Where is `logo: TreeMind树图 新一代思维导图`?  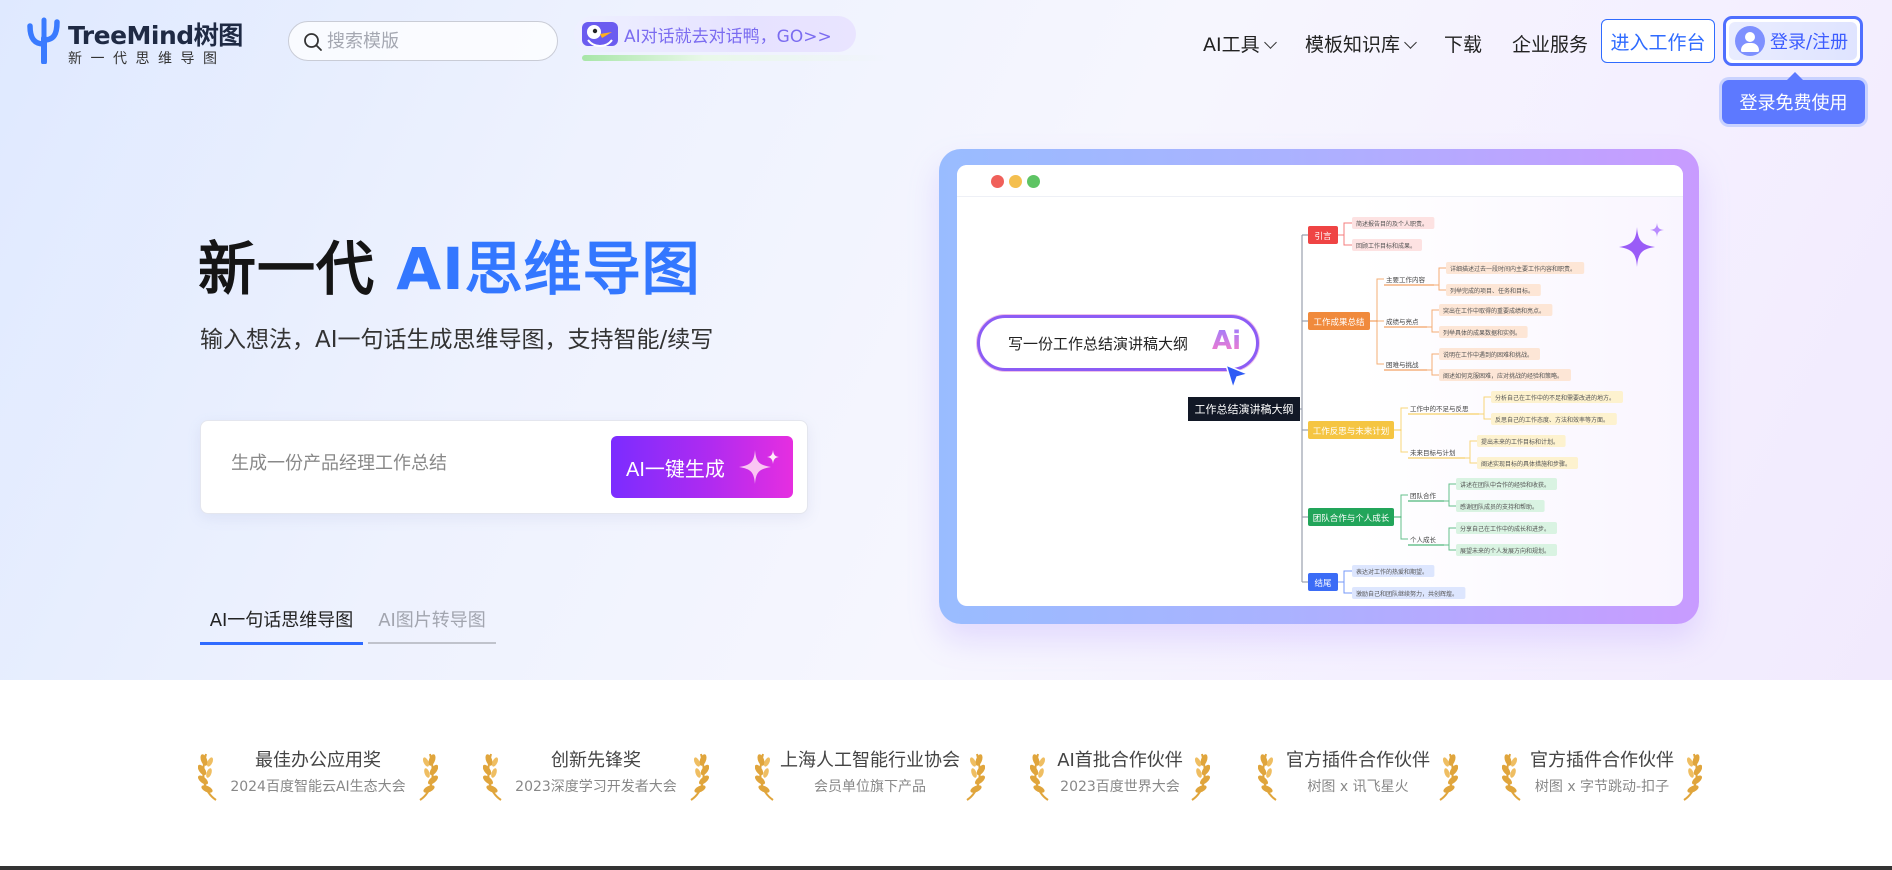 logo: TreeMind树图 新一代思维导图 is located at coordinates (134, 42).